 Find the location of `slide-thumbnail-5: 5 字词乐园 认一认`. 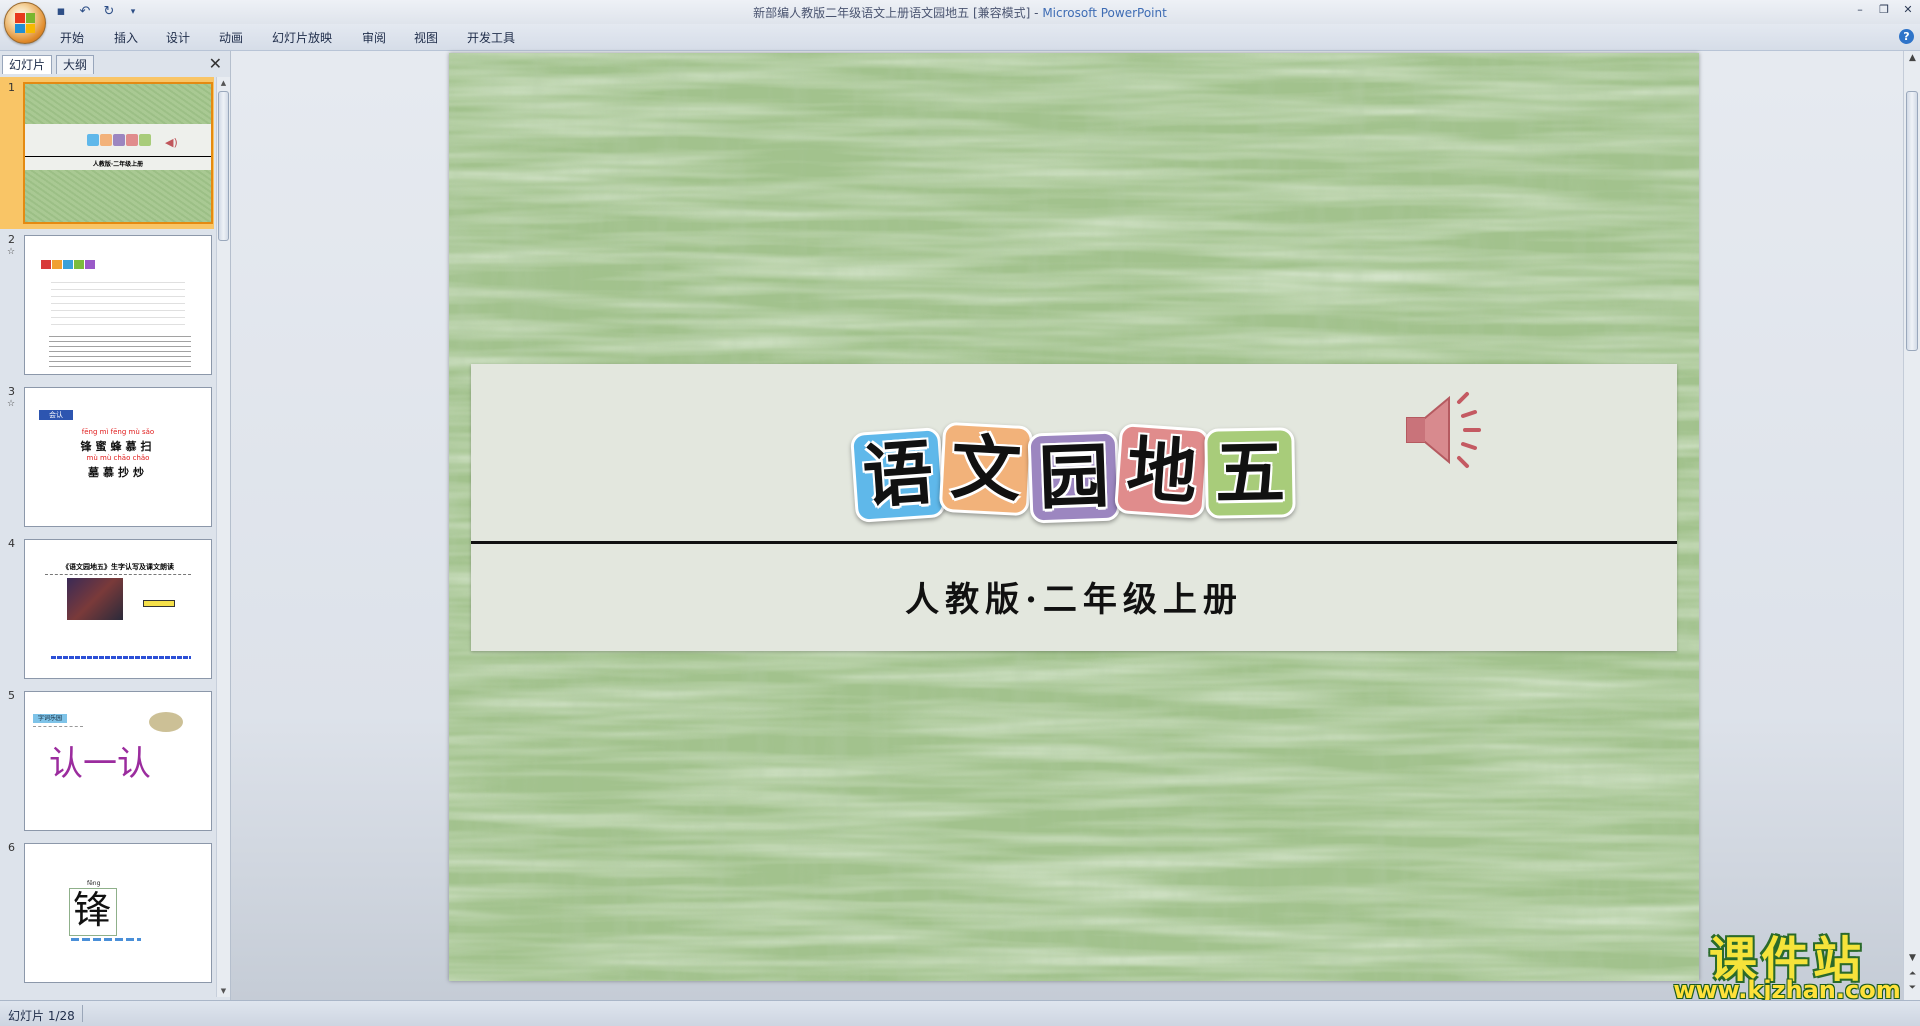

slide-thumbnail-5: 5 字词乐园 认一认 is located at coordinates (107, 761).